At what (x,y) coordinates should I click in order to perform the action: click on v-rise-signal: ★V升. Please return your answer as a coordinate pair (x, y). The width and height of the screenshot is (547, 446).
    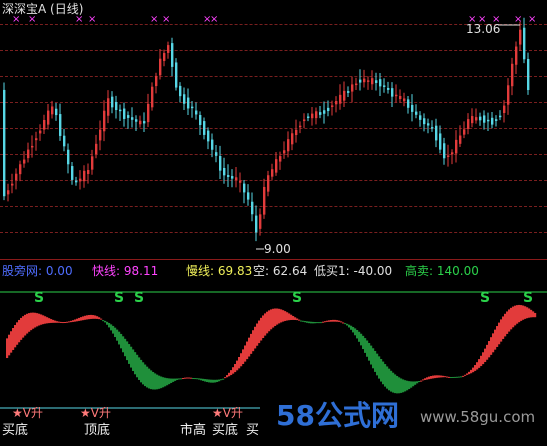
    Looking at the image, I should click on (27, 413).